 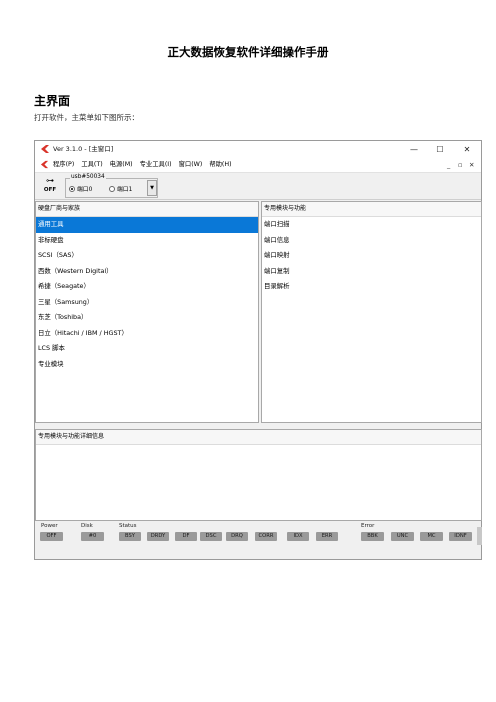 I want to click on module-list-item: 端口扫描, so click(x=371, y=225).